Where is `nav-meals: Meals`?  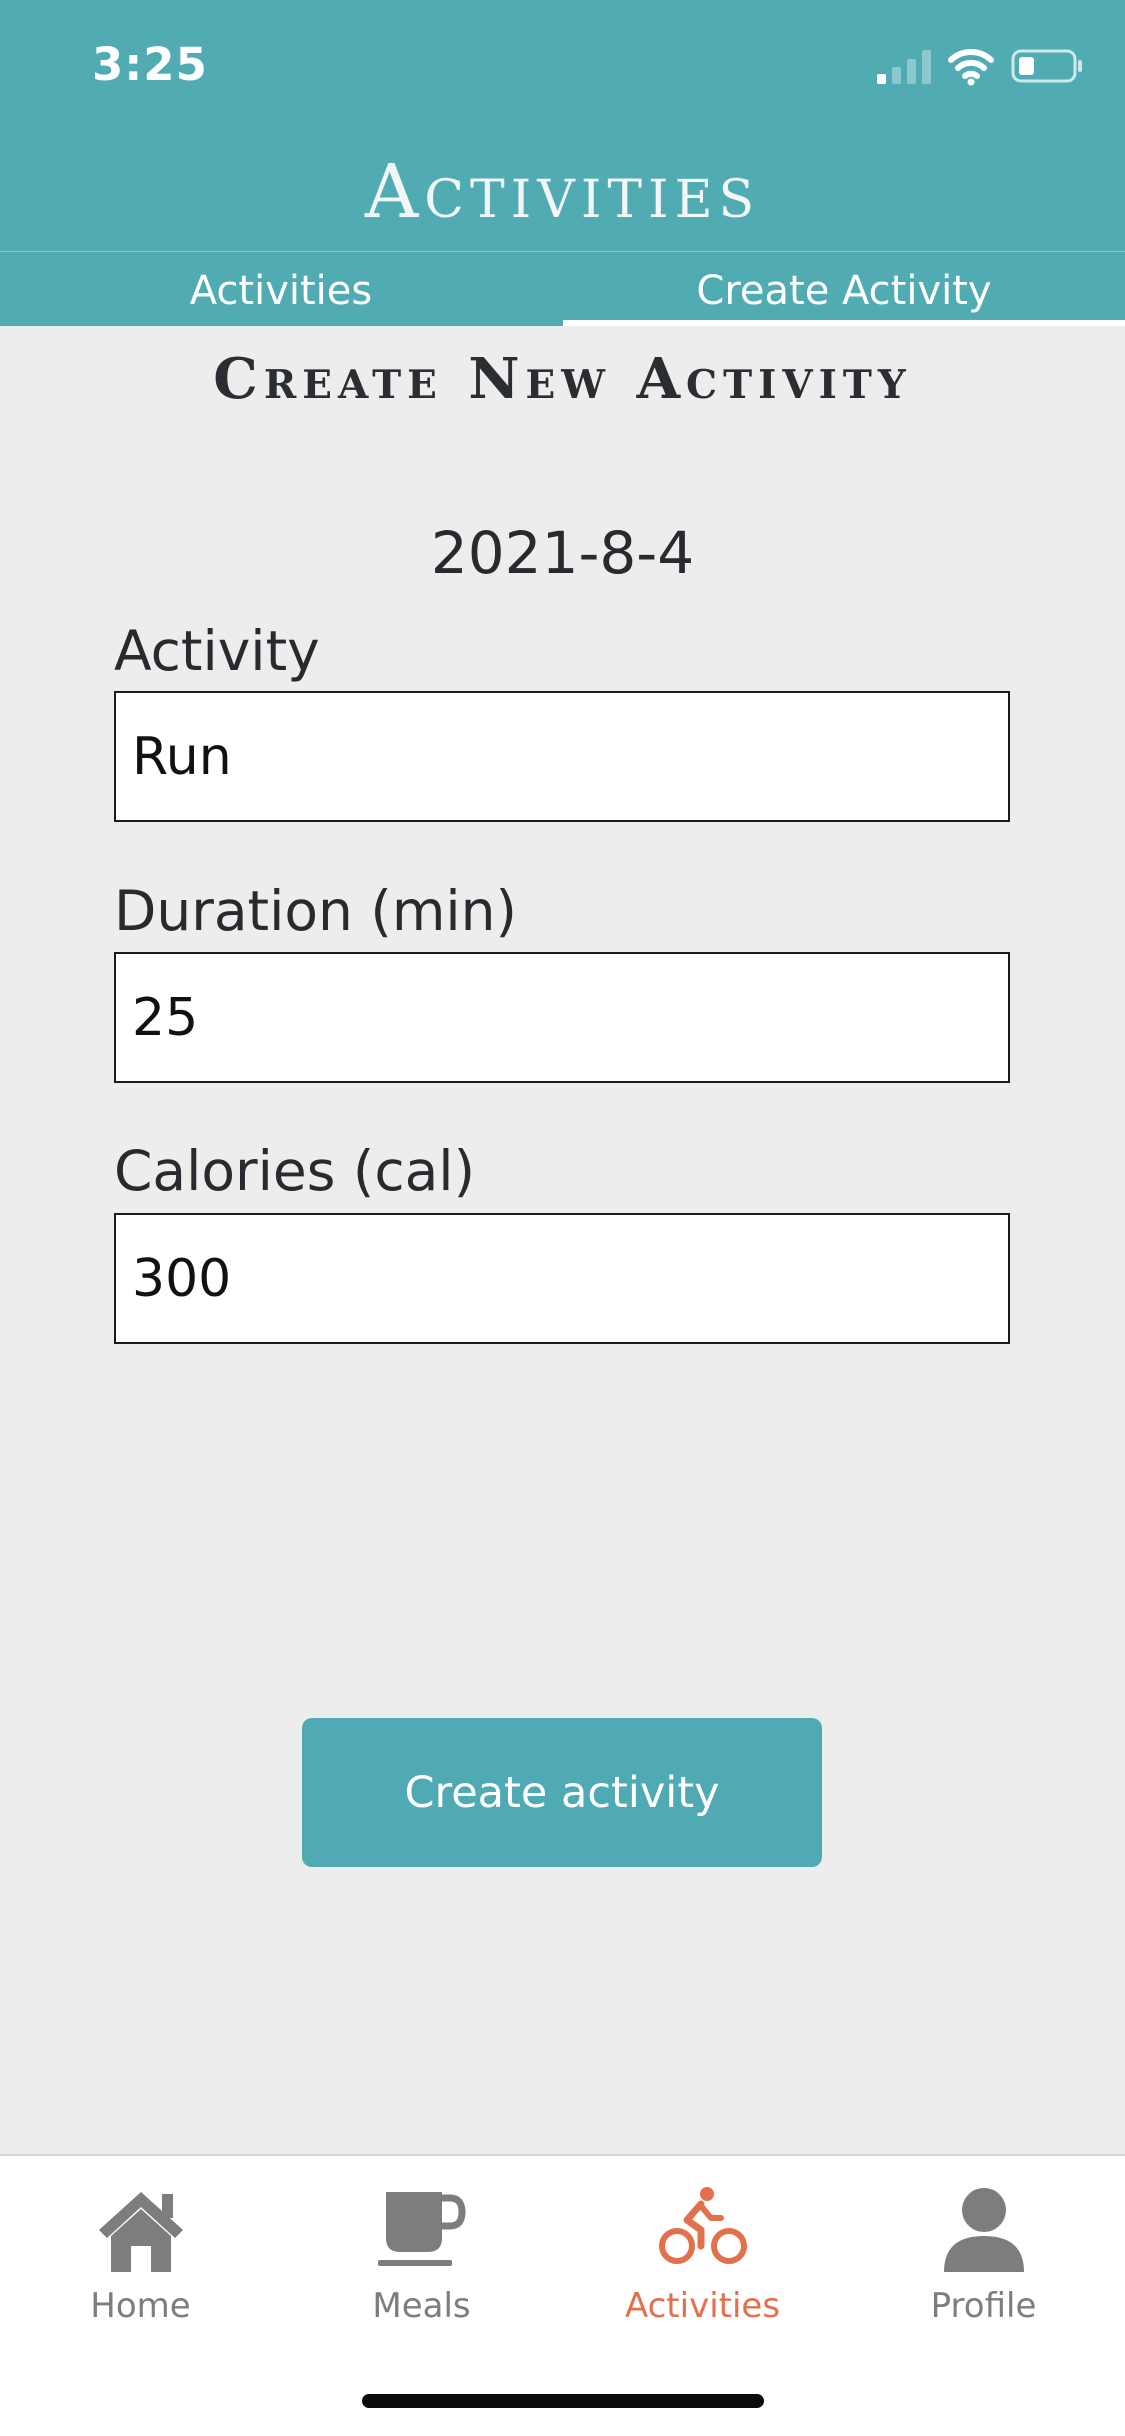 nav-meals: Meals is located at coordinates (421, 2266).